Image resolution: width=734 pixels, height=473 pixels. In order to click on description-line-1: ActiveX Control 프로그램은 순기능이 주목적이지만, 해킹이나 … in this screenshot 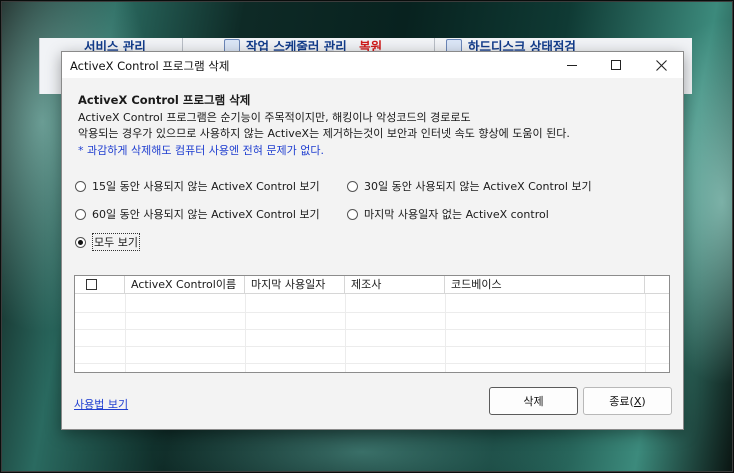, I will do `click(274, 117)`.